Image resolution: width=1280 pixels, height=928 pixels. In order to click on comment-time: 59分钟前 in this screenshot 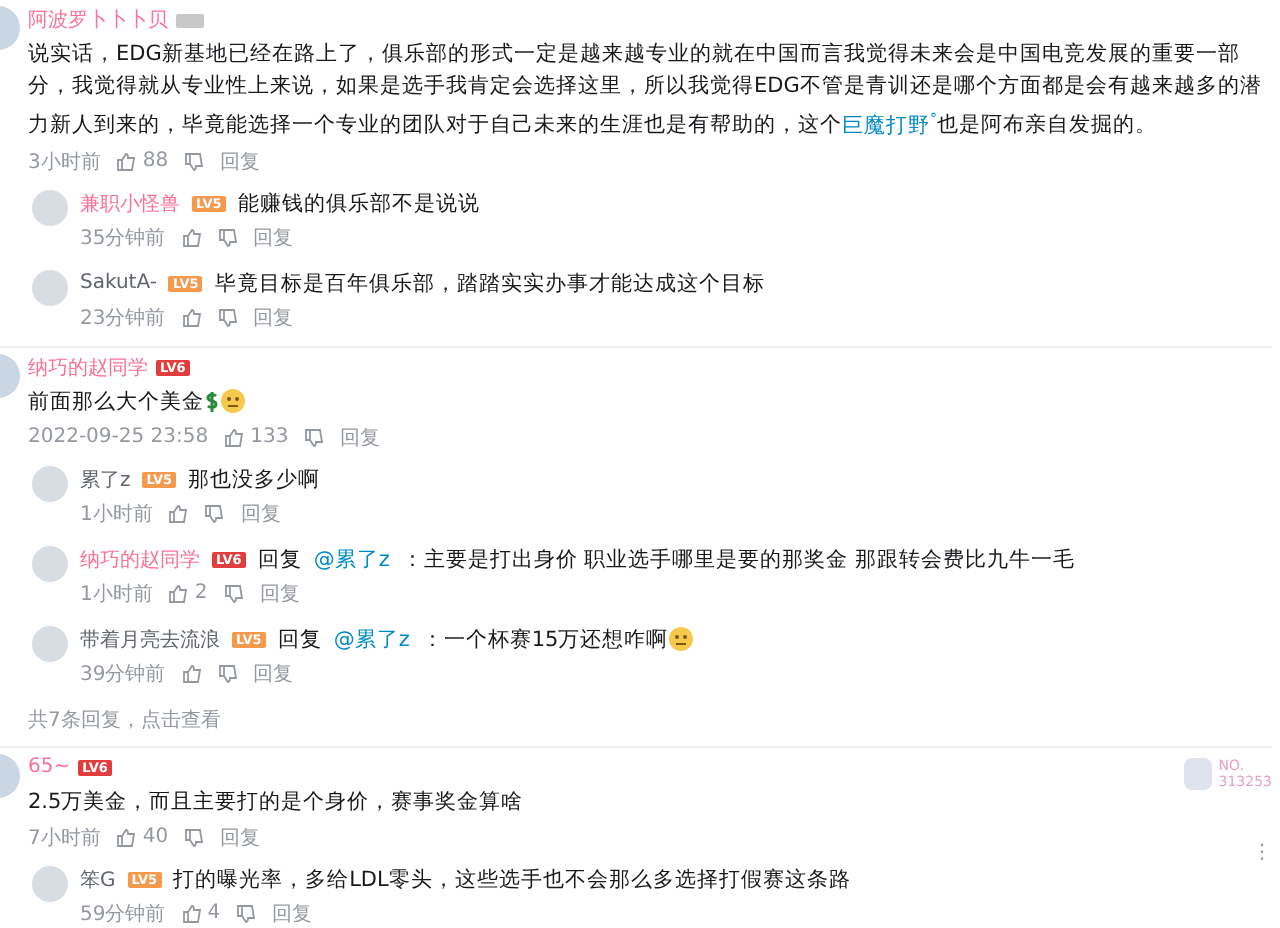, I will do `click(123, 914)`.